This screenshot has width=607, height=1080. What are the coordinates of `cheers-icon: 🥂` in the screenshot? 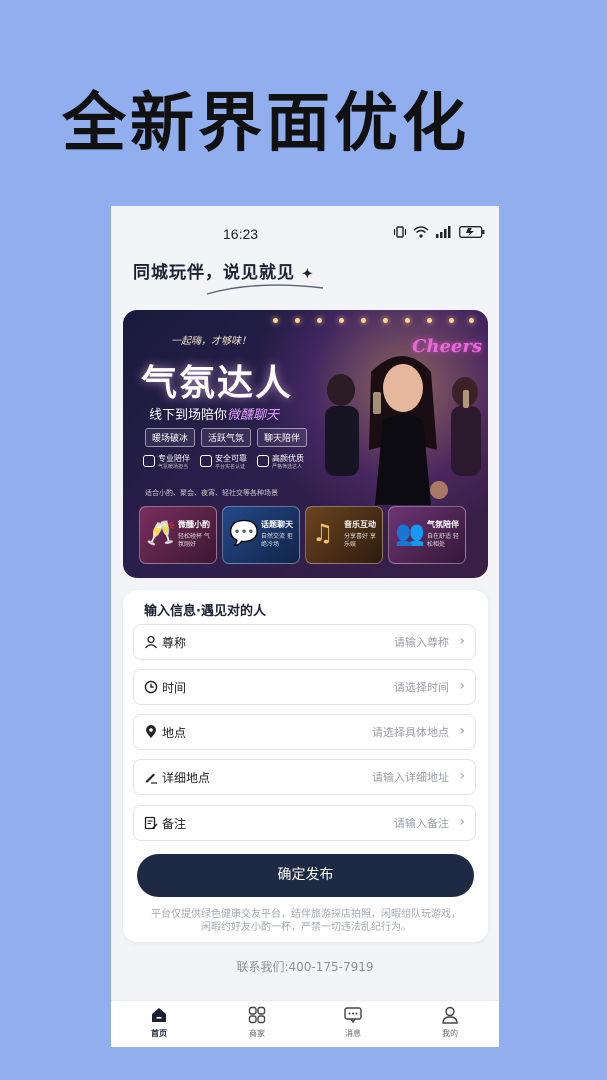 It's located at (161, 533).